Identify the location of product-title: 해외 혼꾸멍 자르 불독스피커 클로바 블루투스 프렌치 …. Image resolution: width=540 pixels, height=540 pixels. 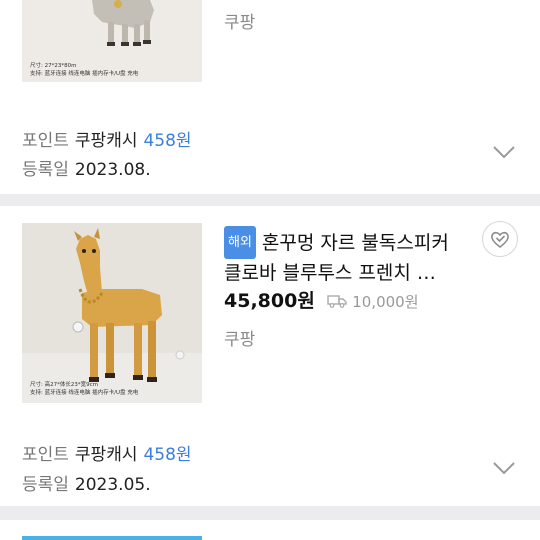
(349, 257).